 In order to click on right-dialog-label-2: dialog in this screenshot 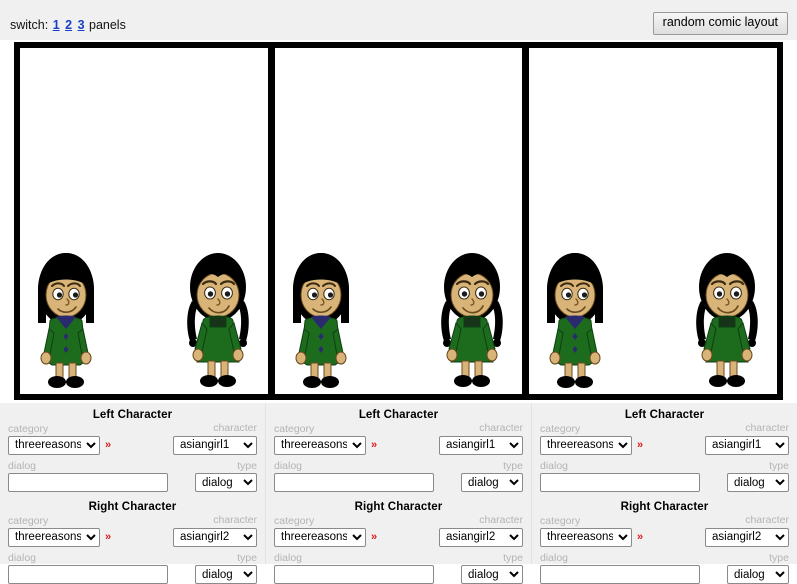, I will do `click(354, 558)`.